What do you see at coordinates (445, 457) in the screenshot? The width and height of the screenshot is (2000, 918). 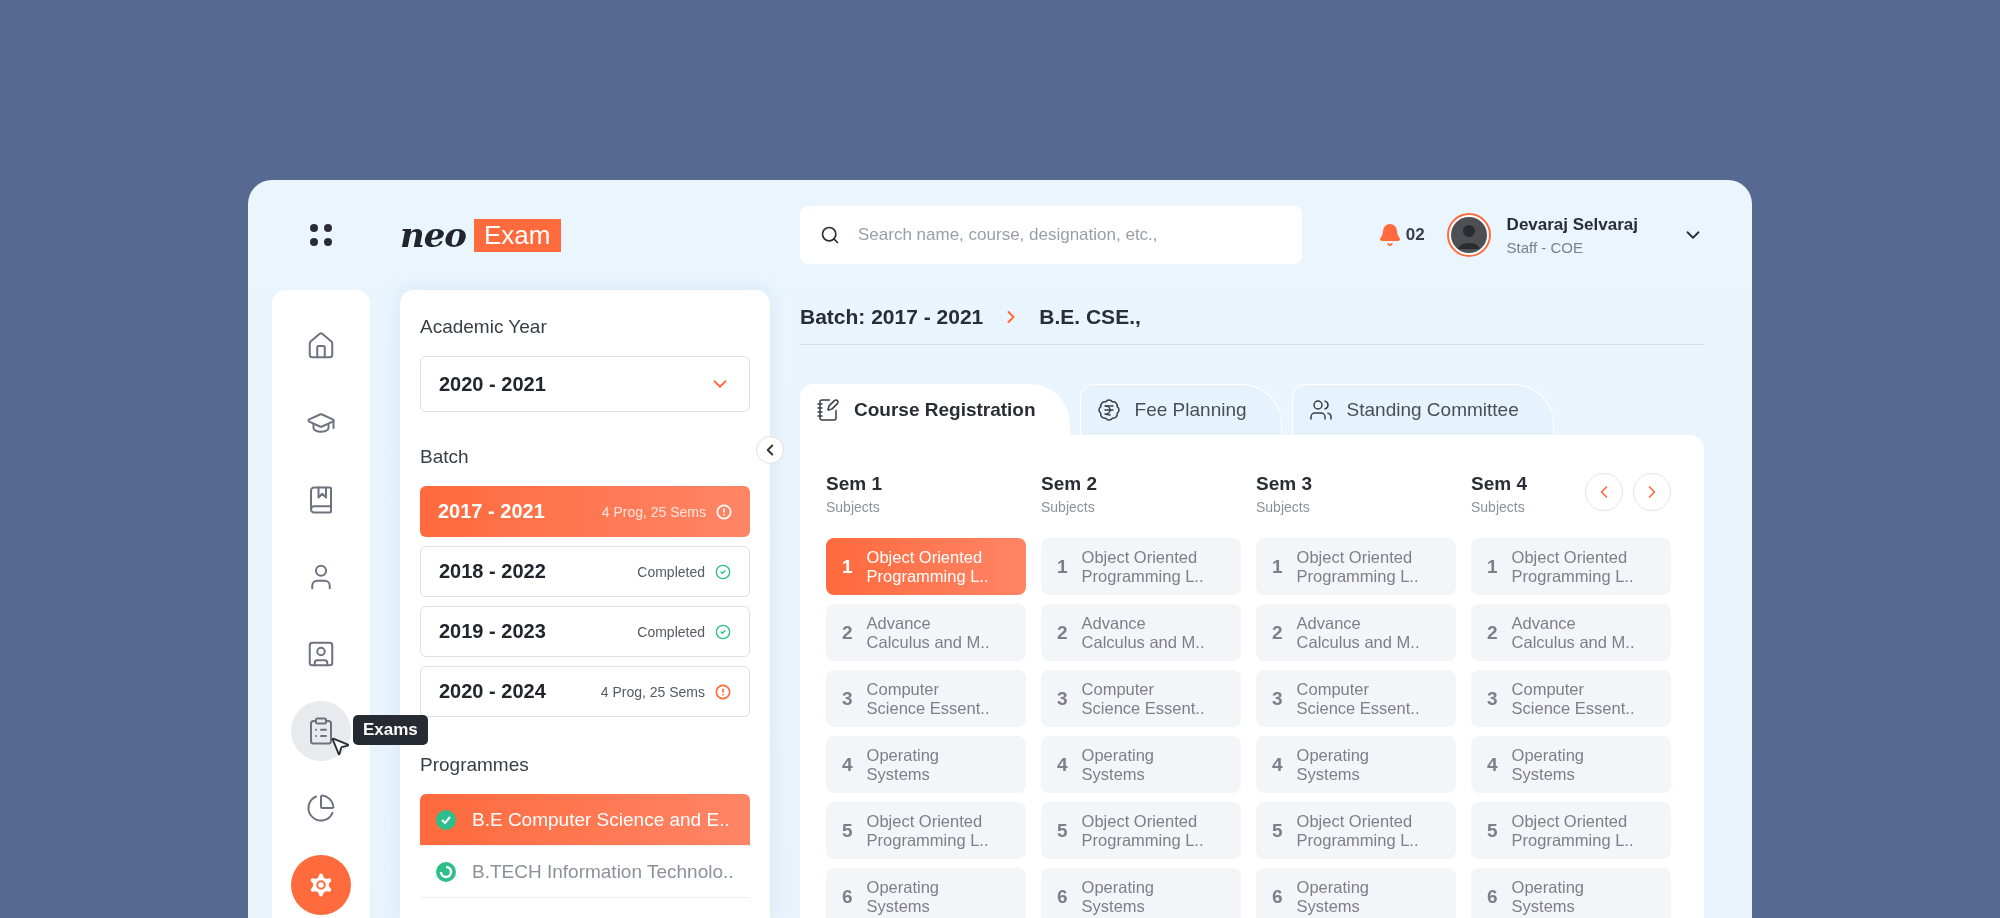 I see `section-label: Batch` at bounding box center [445, 457].